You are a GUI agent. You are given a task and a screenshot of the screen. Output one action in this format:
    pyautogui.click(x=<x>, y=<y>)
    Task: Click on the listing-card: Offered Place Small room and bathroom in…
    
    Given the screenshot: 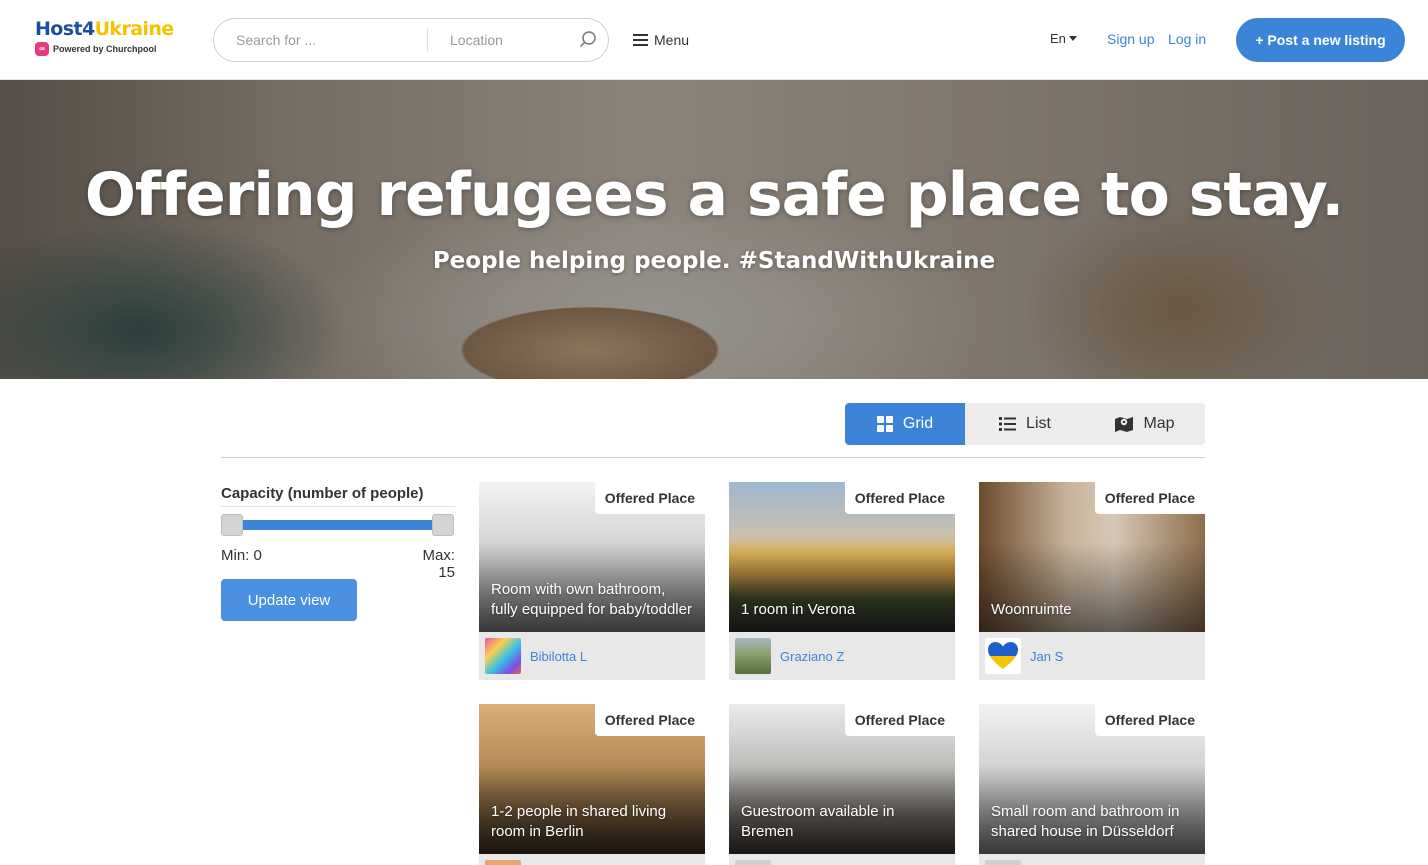 What is the action you would take?
    pyautogui.click(x=1092, y=784)
    